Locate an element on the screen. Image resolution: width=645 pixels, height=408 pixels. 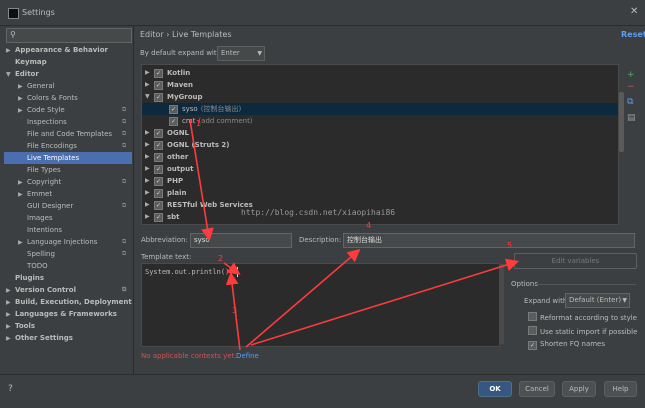
annotation-2: 2 is located at coordinates (220, 258).